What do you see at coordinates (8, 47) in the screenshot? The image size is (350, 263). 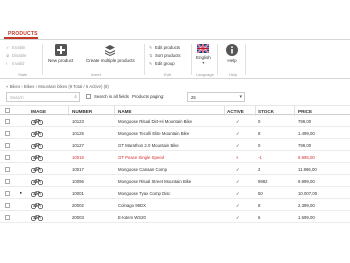 I see `check-icon: ✓` at bounding box center [8, 47].